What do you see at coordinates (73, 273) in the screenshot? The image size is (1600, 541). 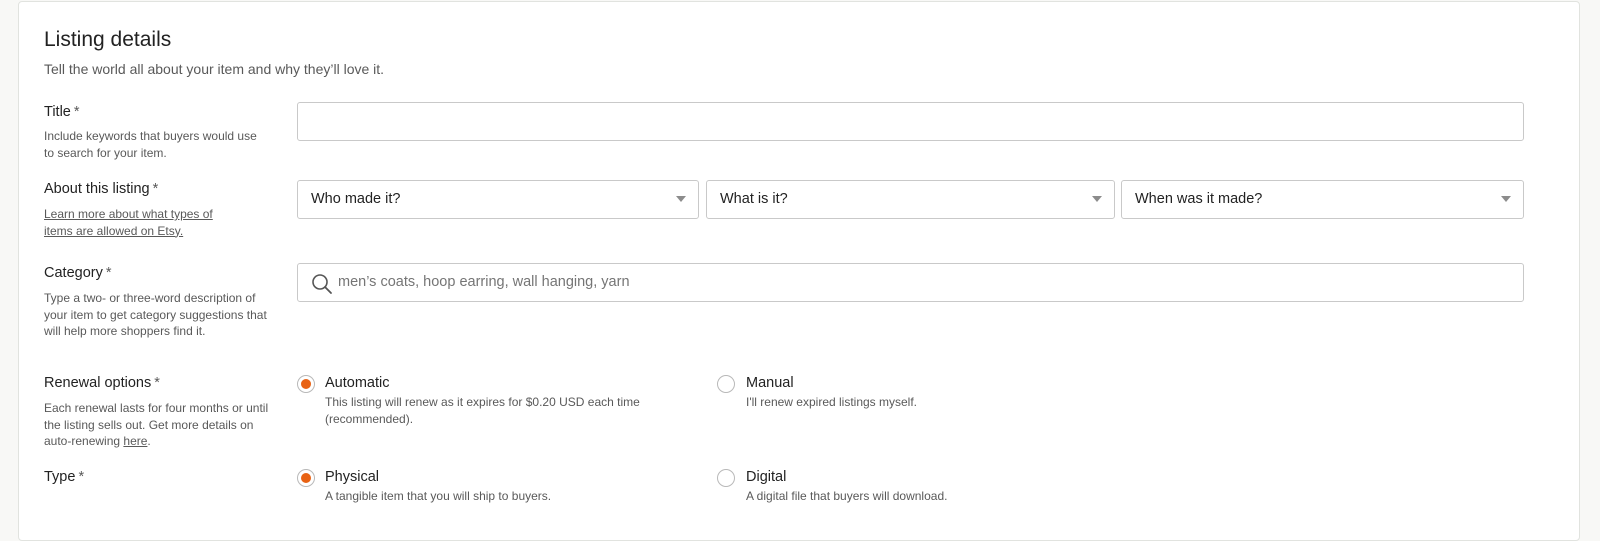 I see `category-label-text: Category` at bounding box center [73, 273].